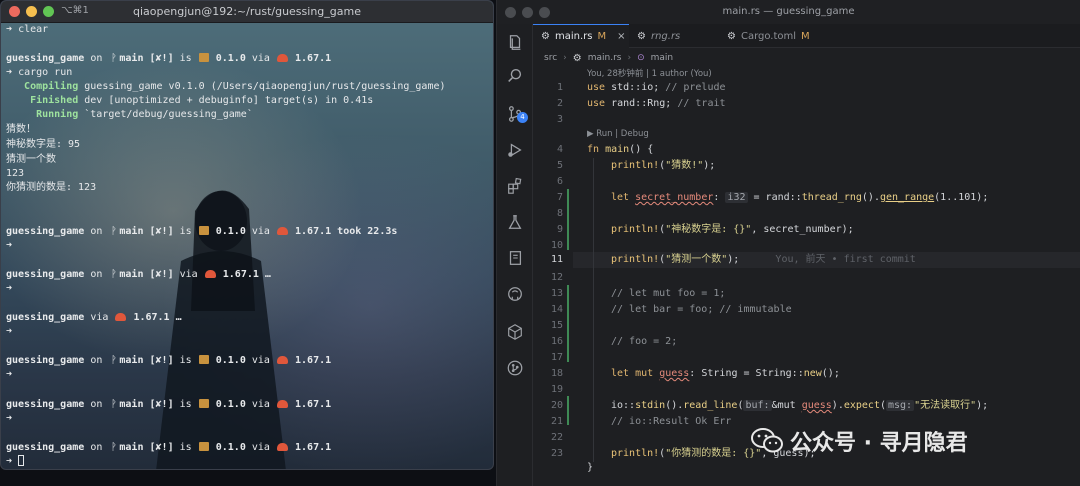 This screenshot has width=1080, height=486. What do you see at coordinates (556, 277) in the screenshot?
I see `line-number: 12` at bounding box center [556, 277].